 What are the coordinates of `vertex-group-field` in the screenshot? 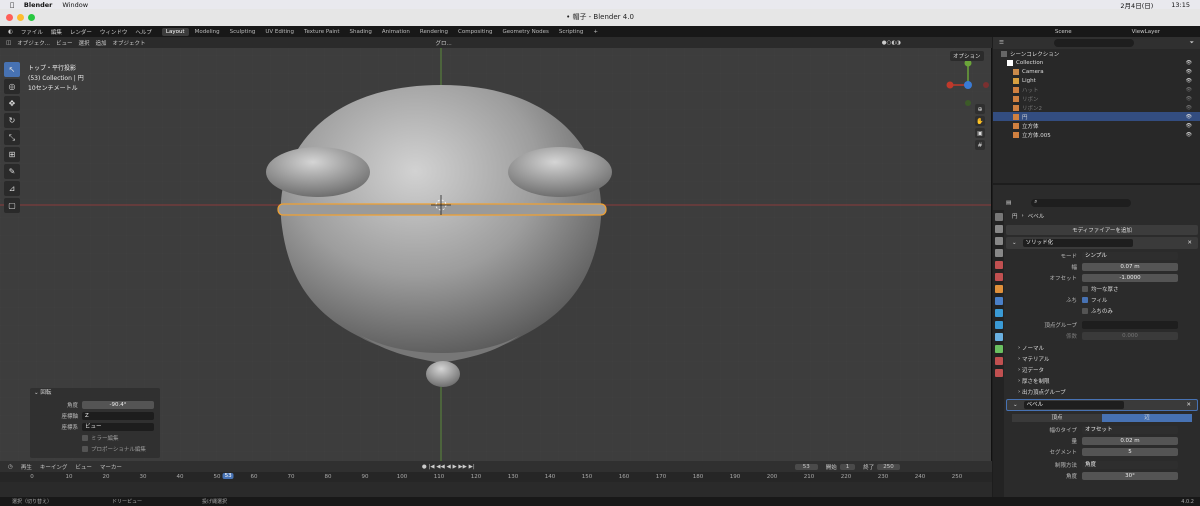 It's located at (1130, 325).